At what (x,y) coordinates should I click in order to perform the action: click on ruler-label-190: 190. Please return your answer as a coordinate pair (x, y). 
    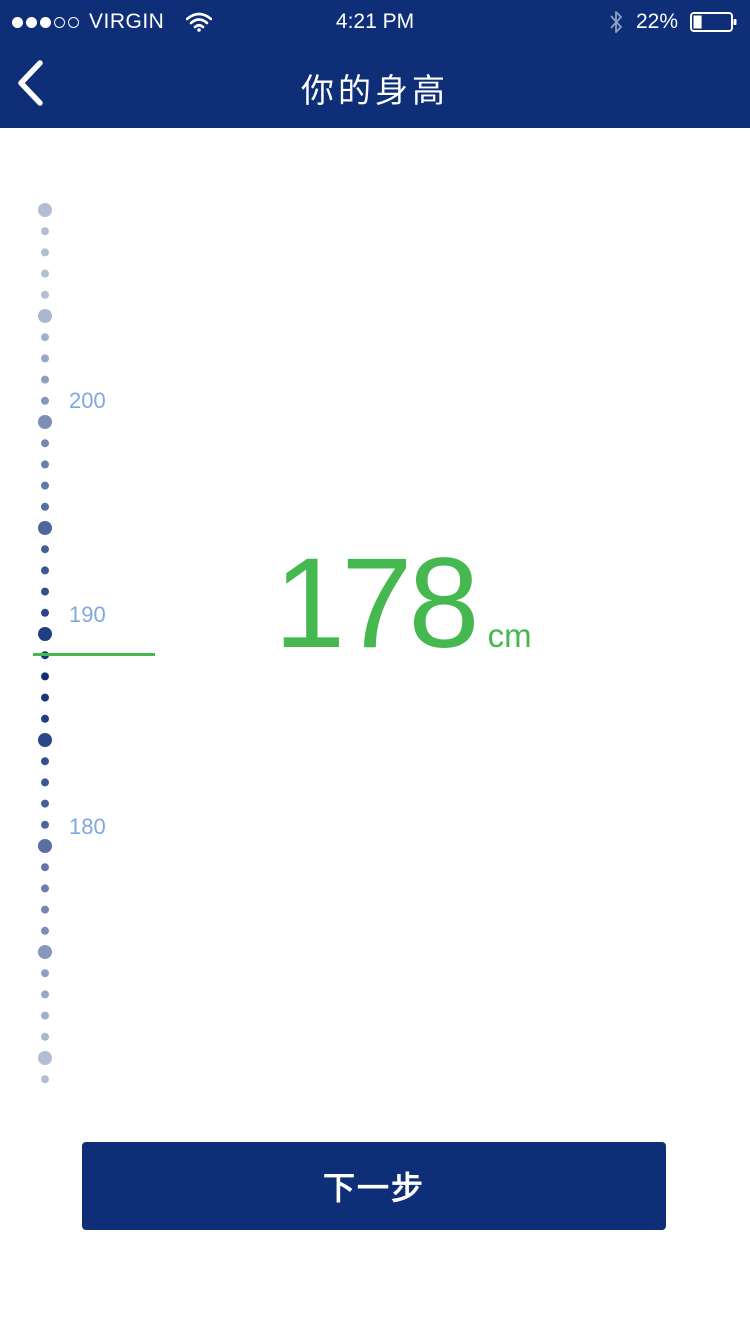
    Looking at the image, I should click on (87, 614).